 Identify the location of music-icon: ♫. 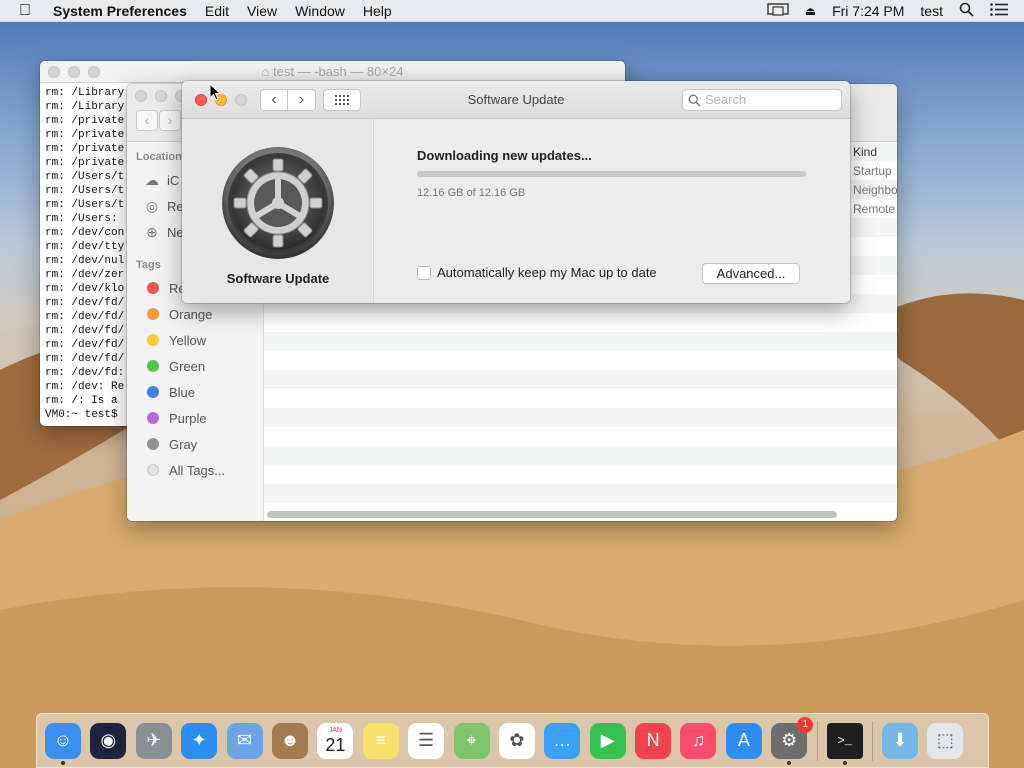
(698, 740).